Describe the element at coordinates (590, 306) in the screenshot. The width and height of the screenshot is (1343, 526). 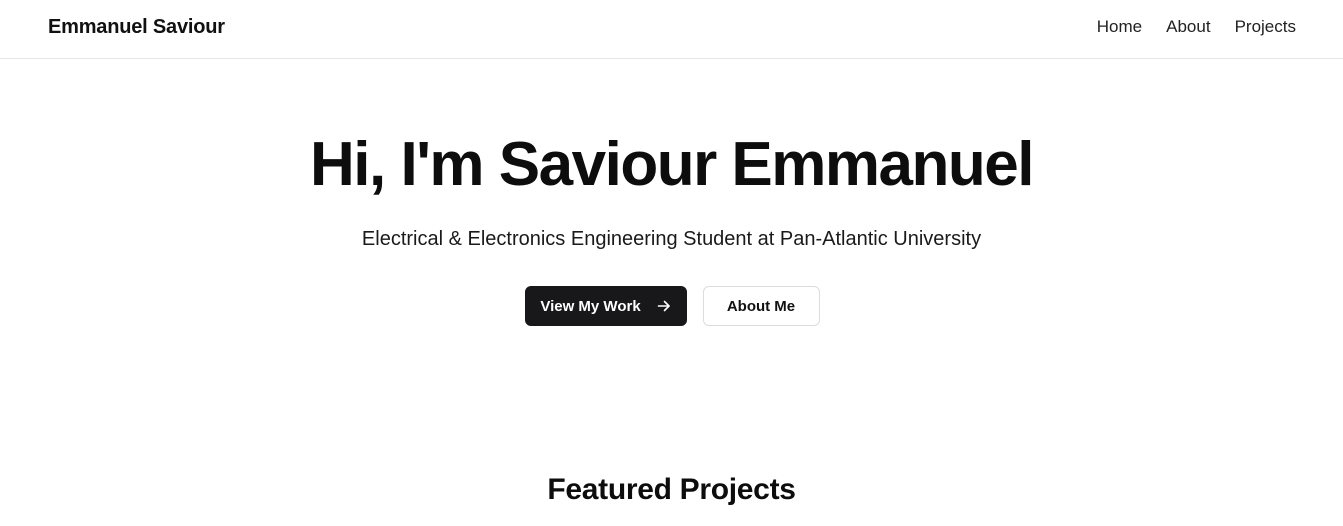
I see `view-my-work-label: View My Work` at that location.